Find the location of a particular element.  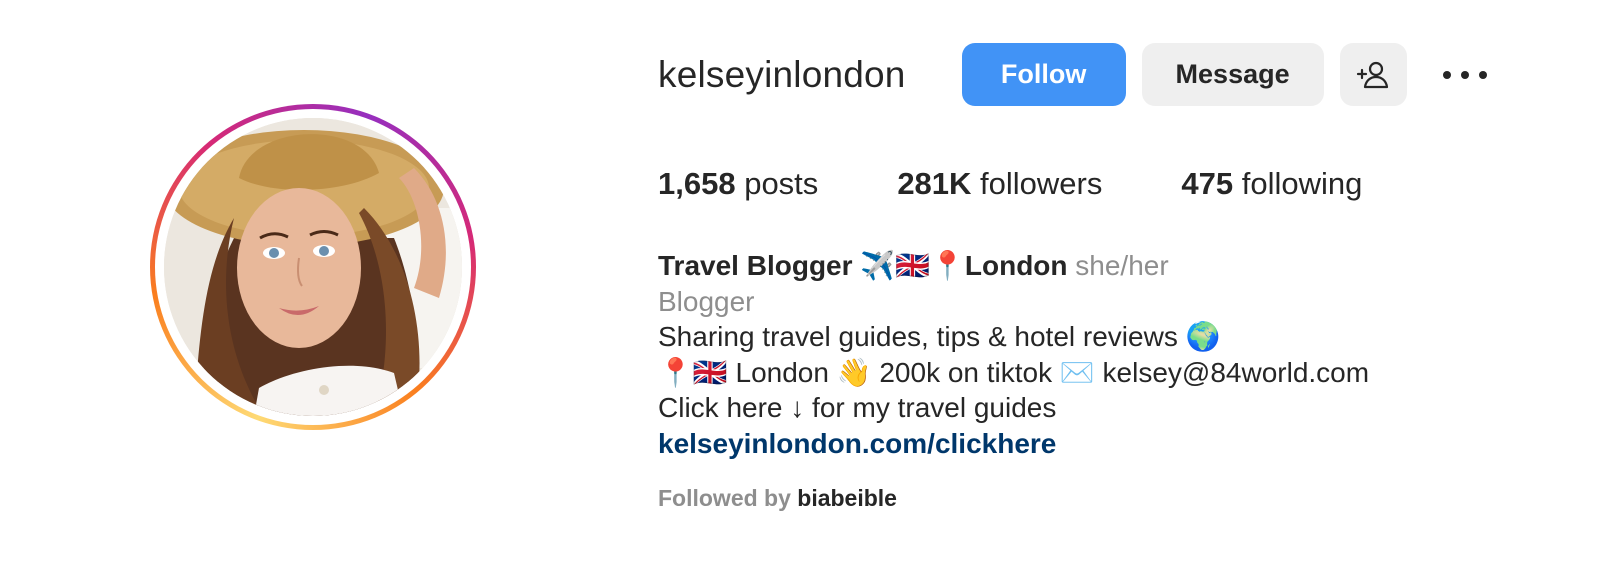

username: kelseyinlondon is located at coordinates (782, 74).